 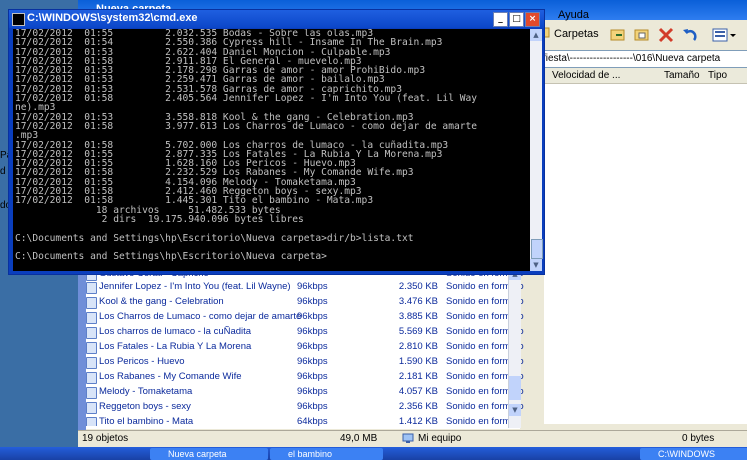 I want to click on status-object-count: 19 objetos, so click(x=105, y=438).